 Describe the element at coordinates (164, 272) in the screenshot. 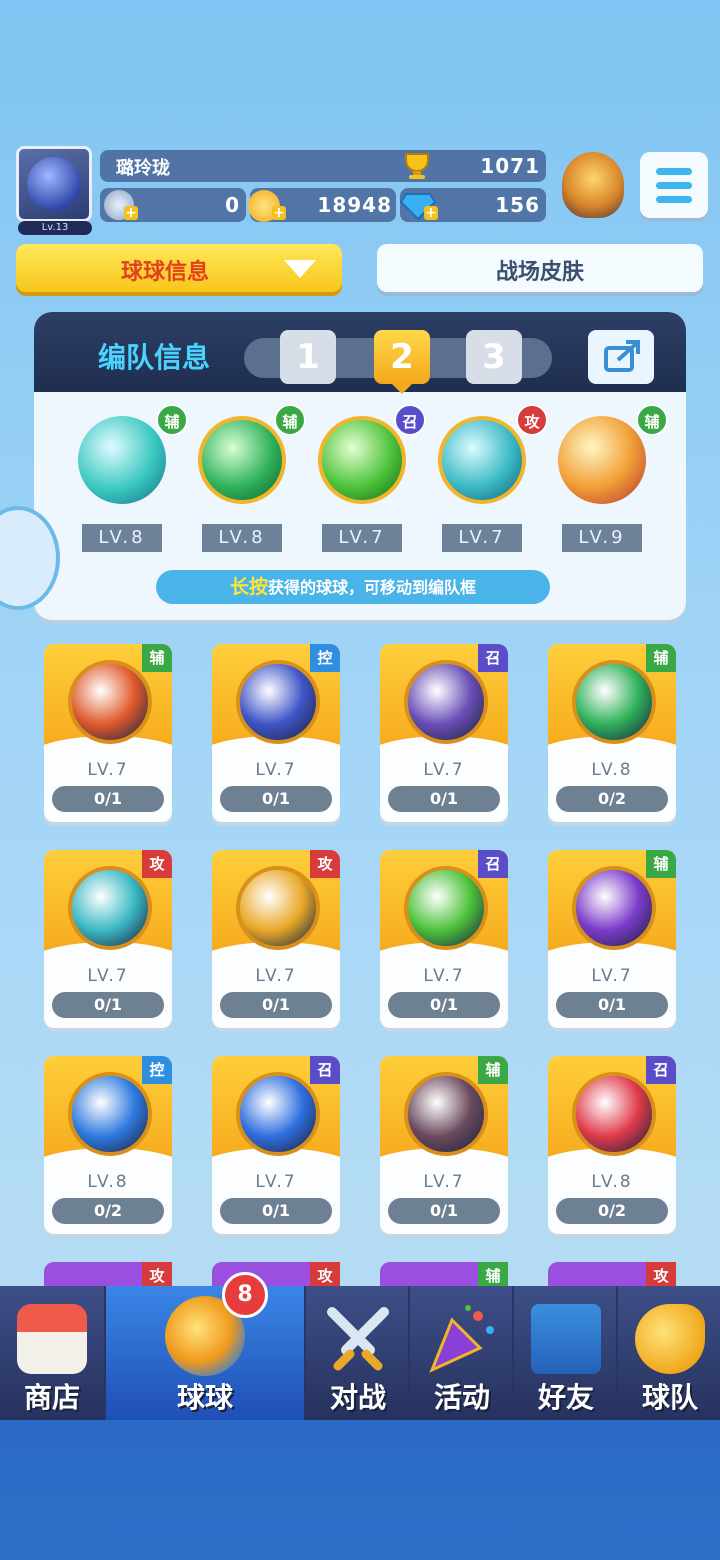

I see `tab-ball-info-label: 球球信息` at that location.